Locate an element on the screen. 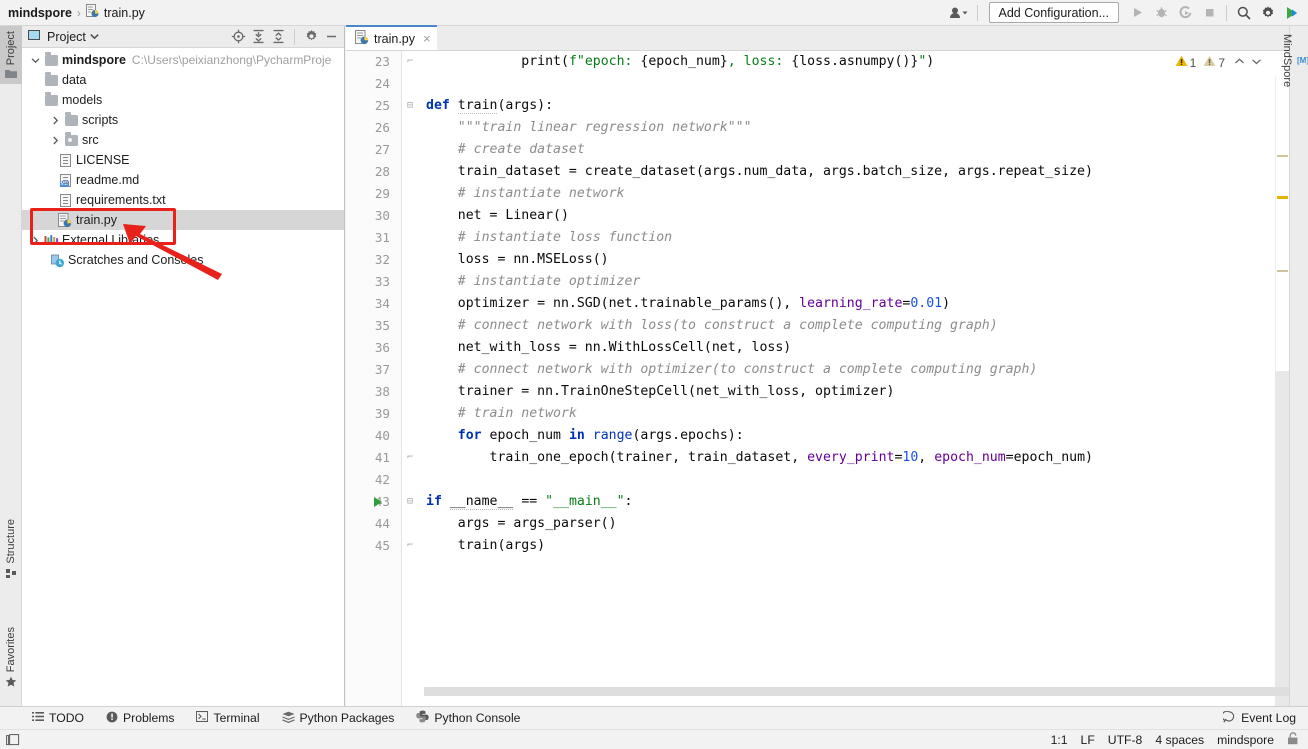  indent-setting: 4 spaces is located at coordinates (1179, 740).